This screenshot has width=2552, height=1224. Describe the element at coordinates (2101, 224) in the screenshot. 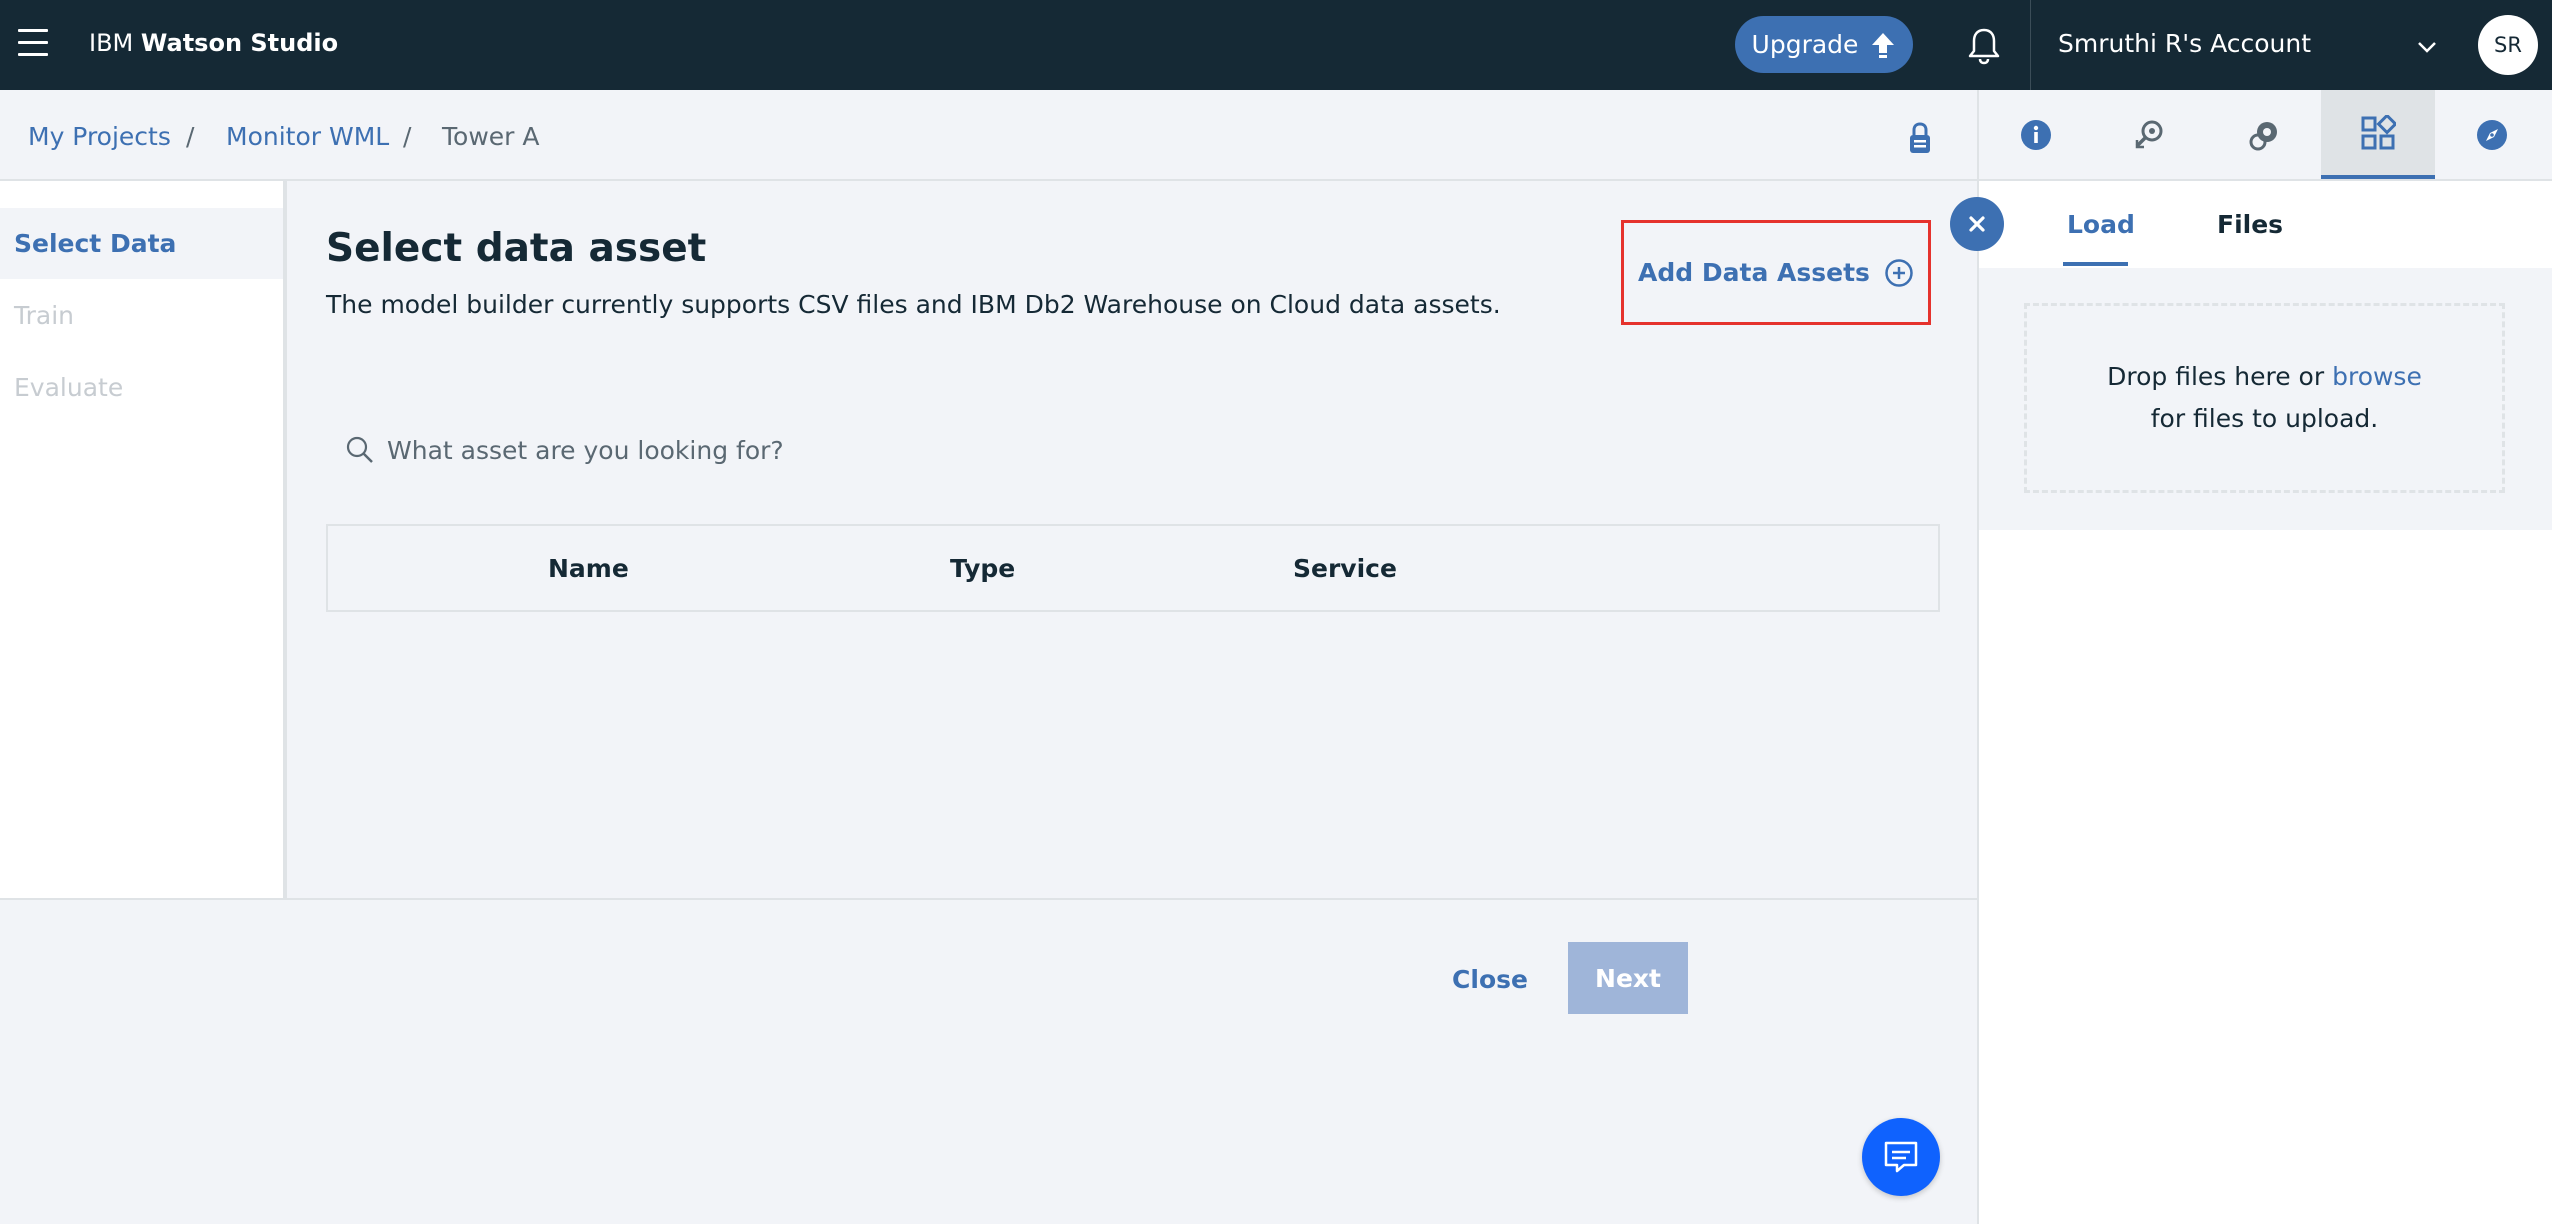

I see `tab-load: Load` at that location.